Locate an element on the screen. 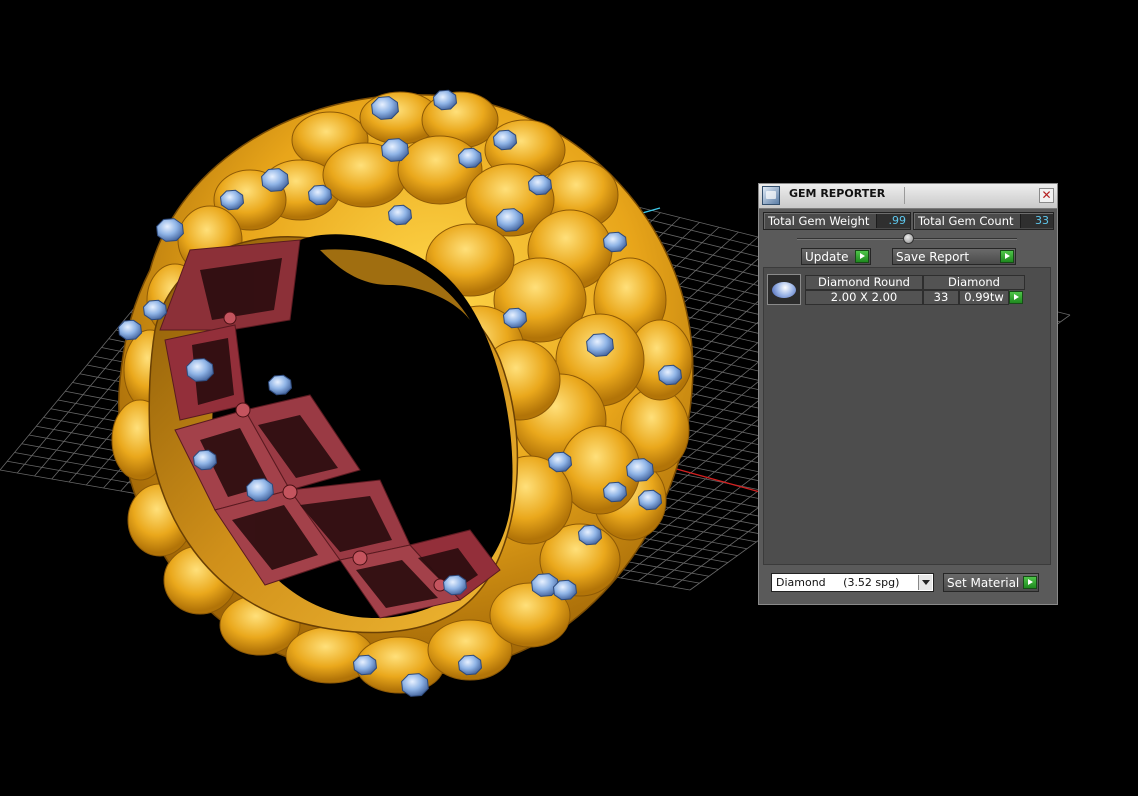 This screenshot has height=796, width=1138. update-button: Update is located at coordinates (836, 256).